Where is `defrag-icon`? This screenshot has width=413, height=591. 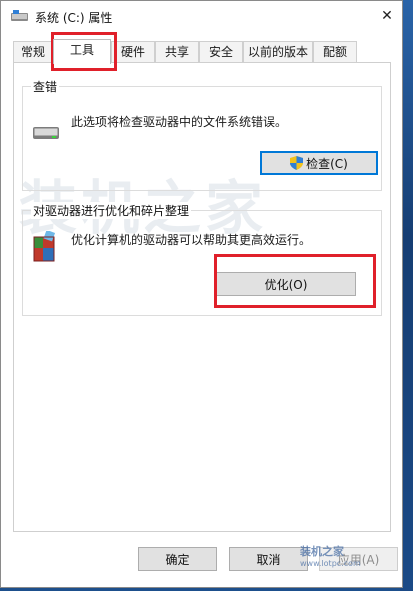
defrag-icon is located at coordinates (44, 246).